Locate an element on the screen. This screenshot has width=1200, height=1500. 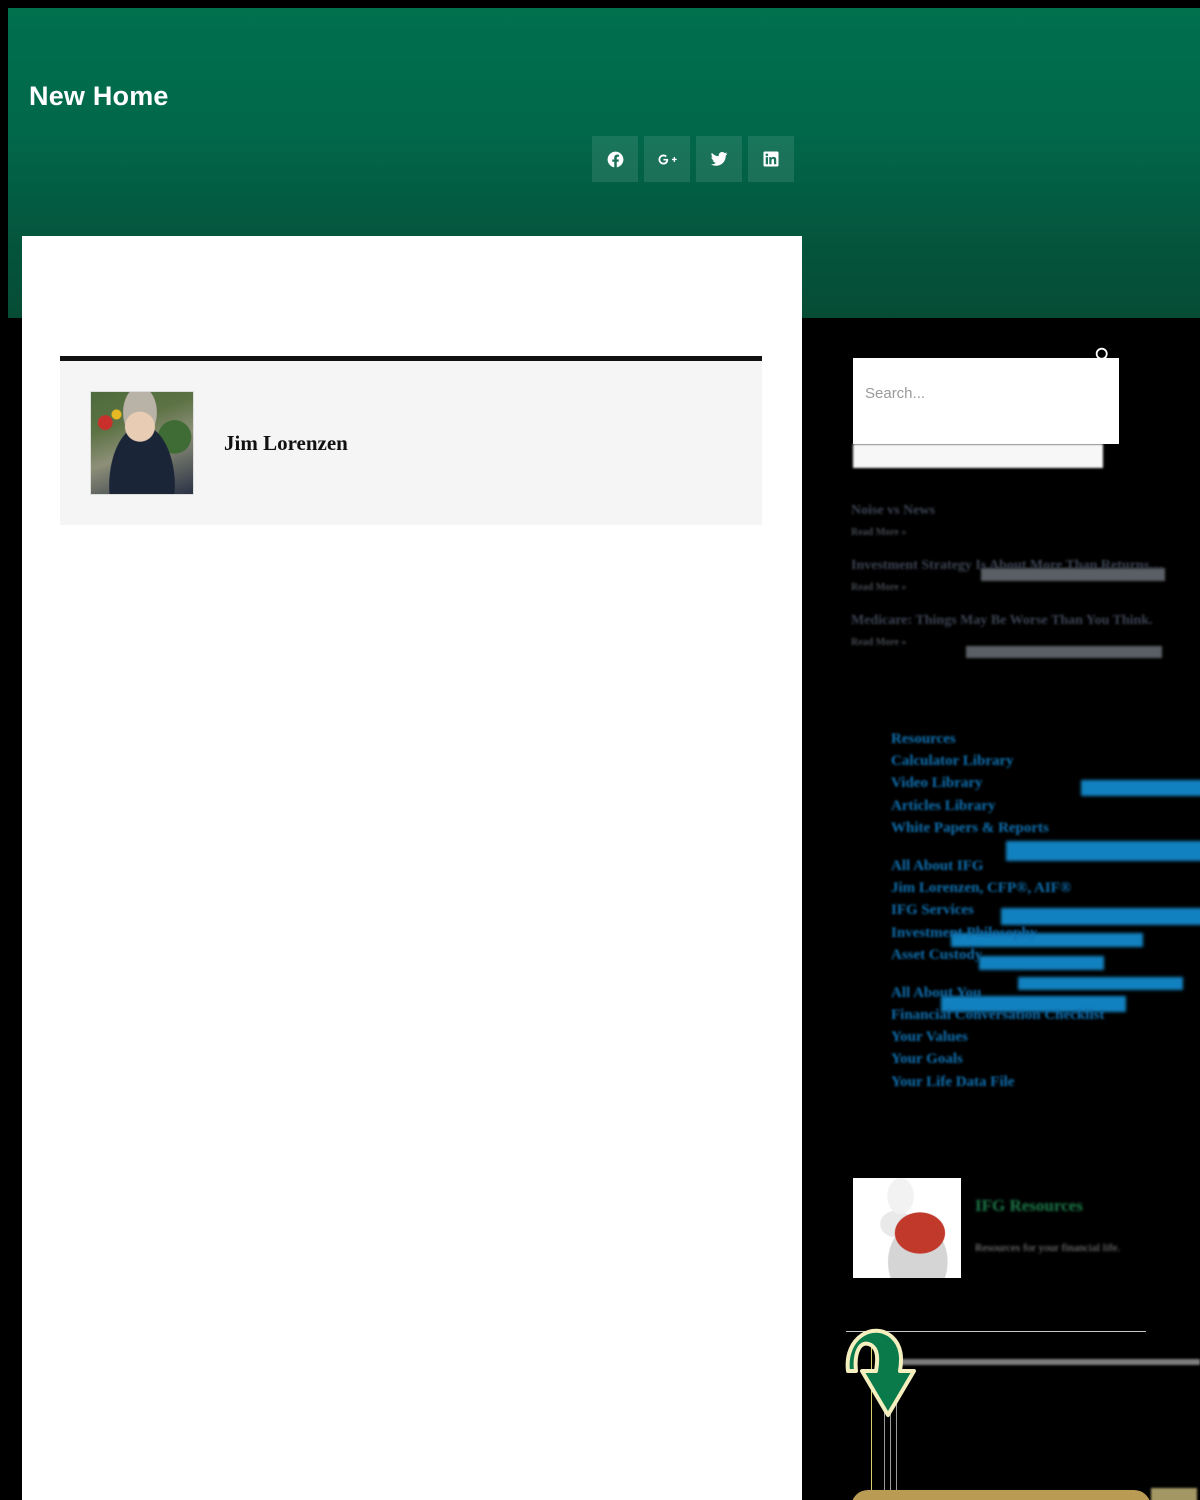
avatar is located at coordinates (142, 443).